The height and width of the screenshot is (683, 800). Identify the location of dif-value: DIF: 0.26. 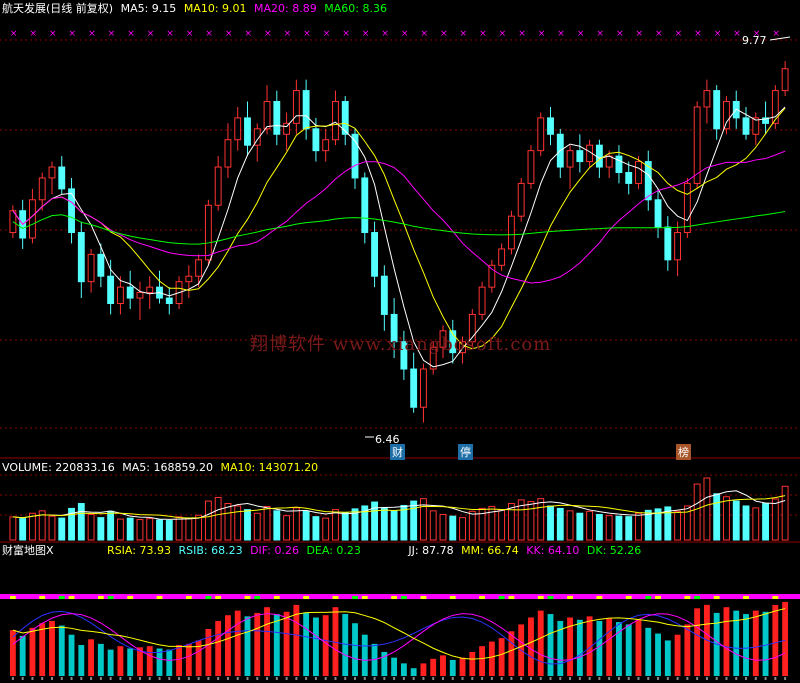
(274, 550).